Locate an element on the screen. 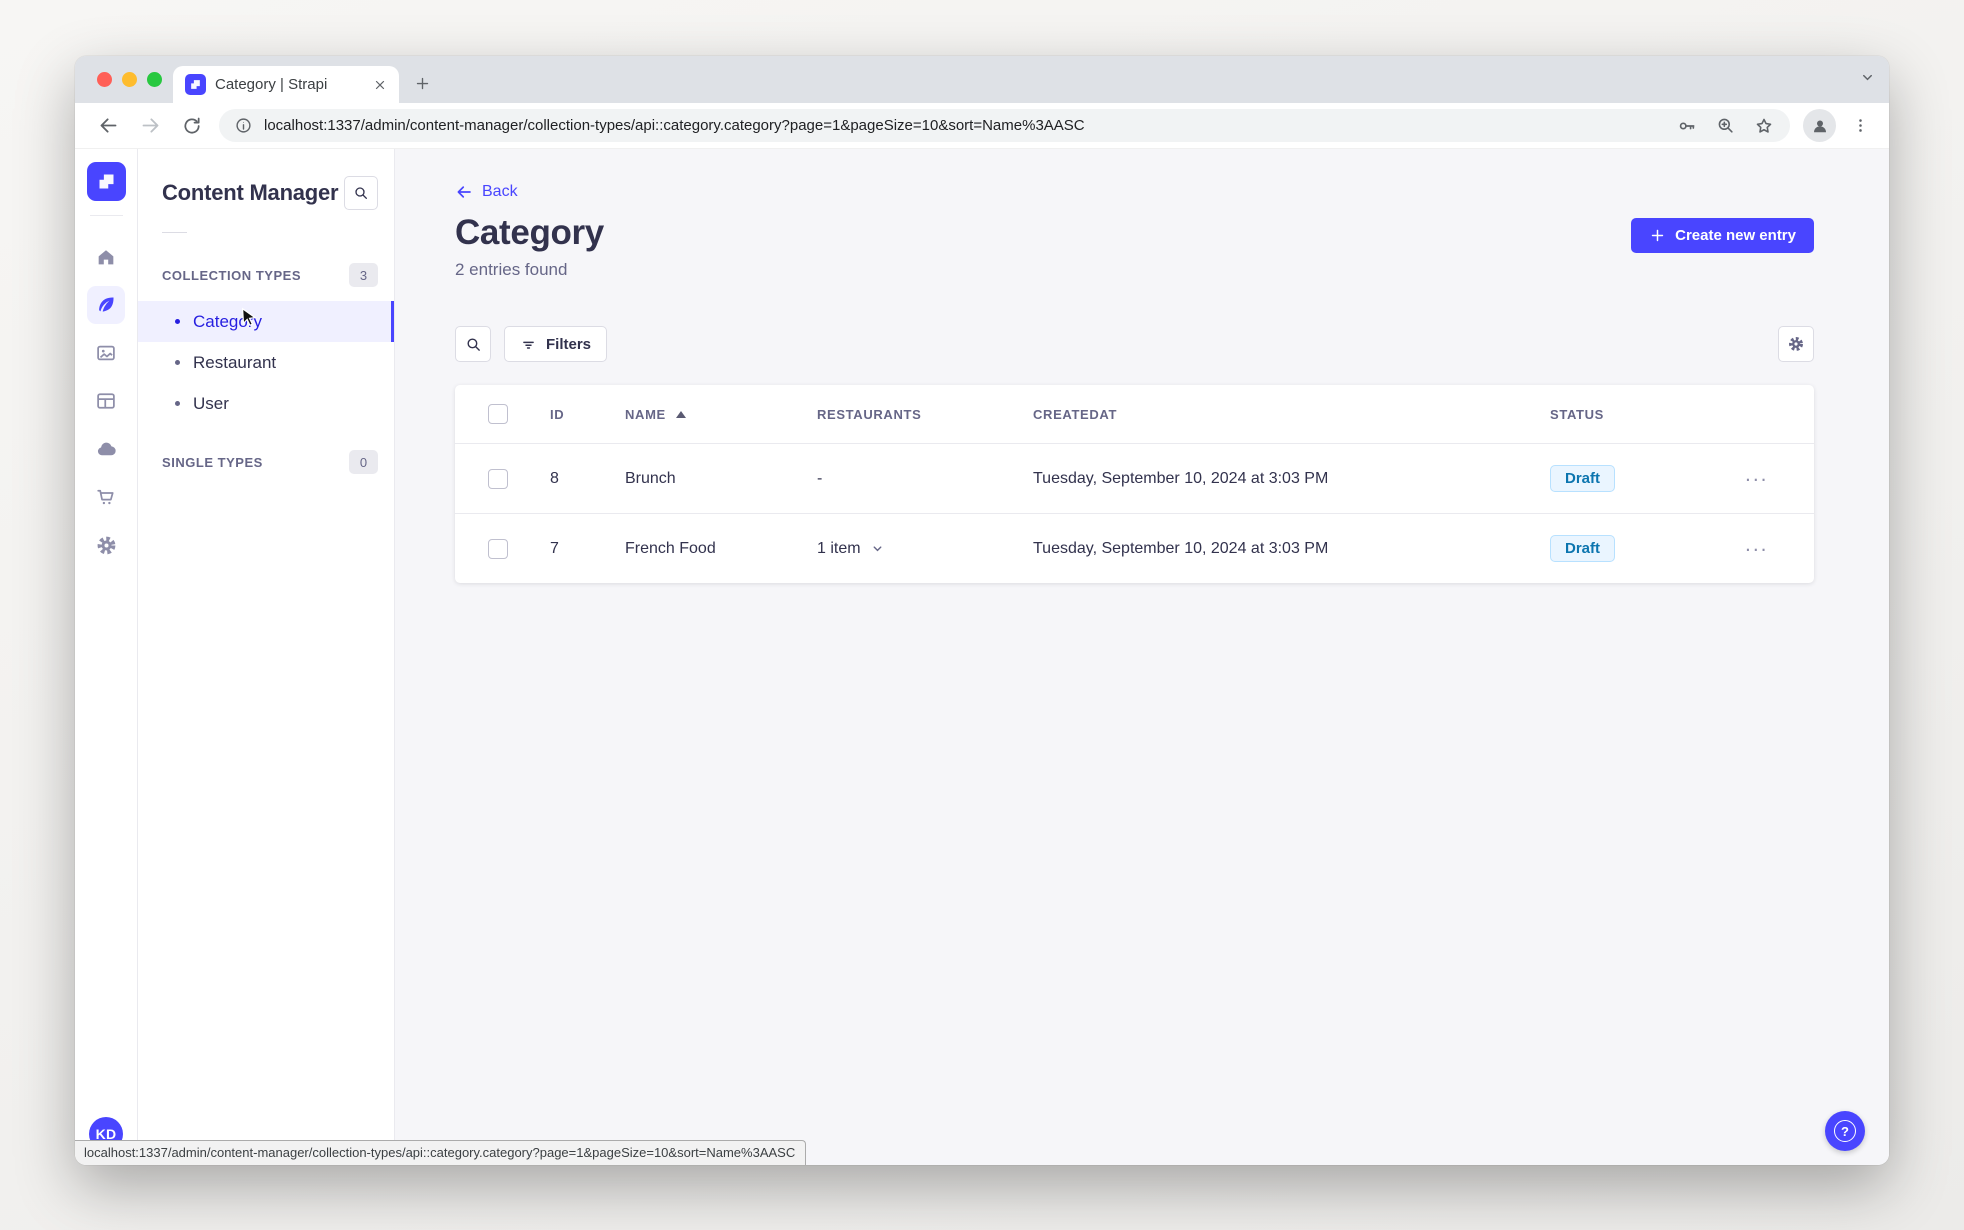 The height and width of the screenshot is (1230, 1964). reload-icon is located at coordinates (192, 126).